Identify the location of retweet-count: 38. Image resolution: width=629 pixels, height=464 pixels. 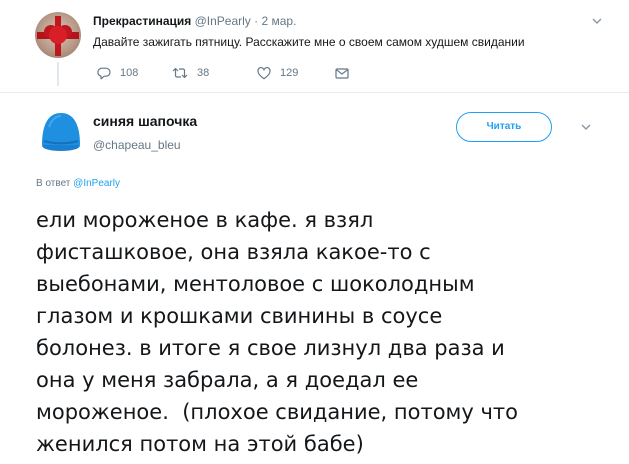
(203, 73).